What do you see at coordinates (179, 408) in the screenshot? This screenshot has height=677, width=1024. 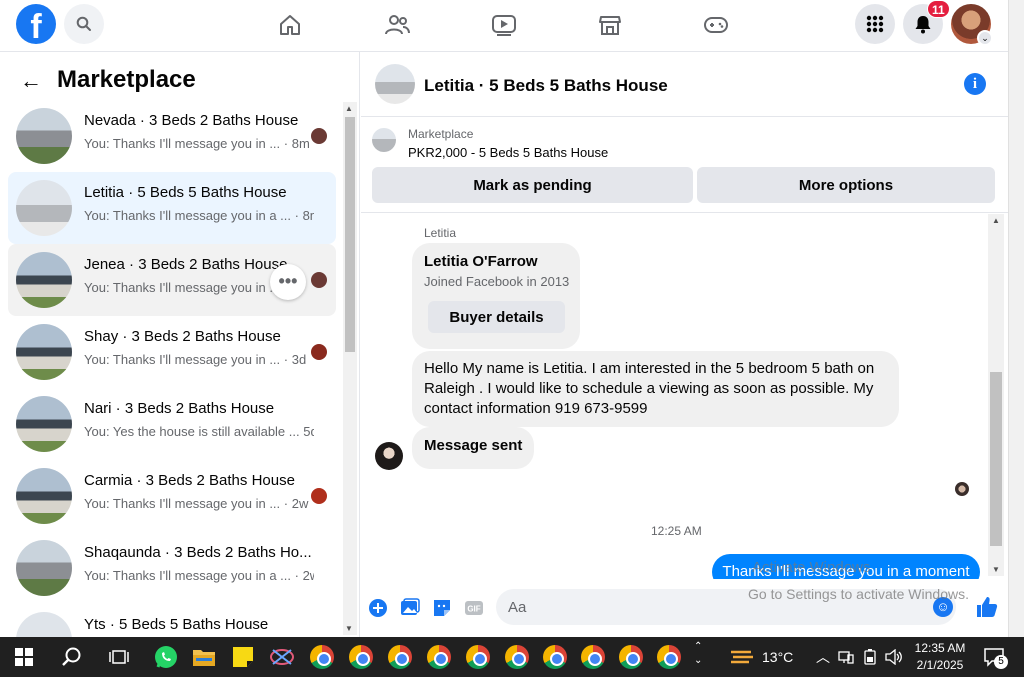 I see `conversation-title: Nari · 3 Beds 2 Baths House` at bounding box center [179, 408].